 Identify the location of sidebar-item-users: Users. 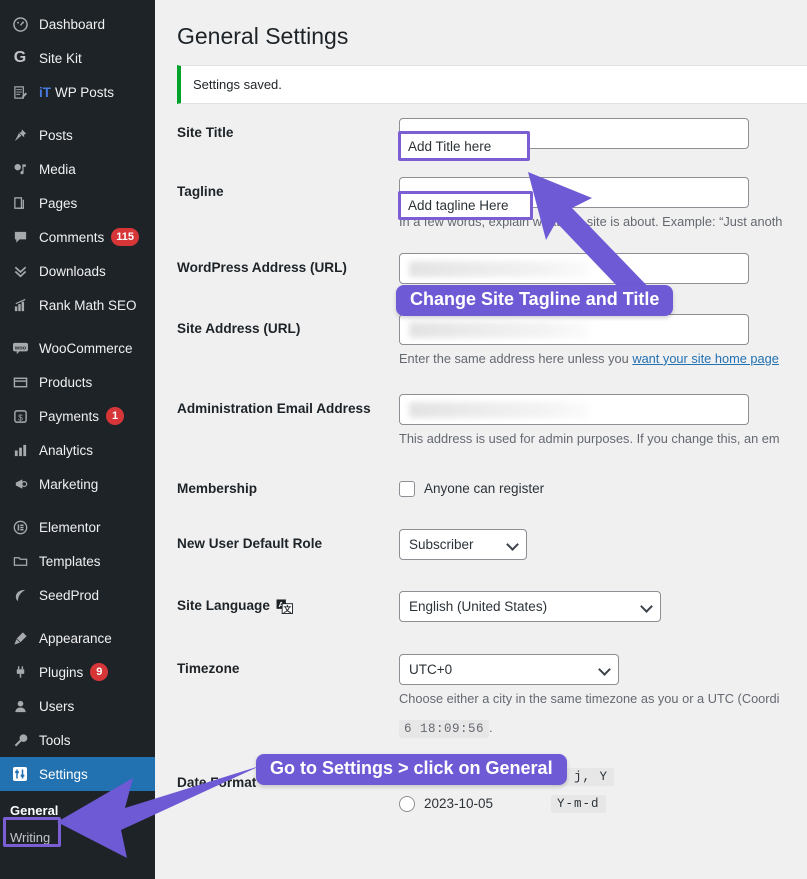
(77, 706).